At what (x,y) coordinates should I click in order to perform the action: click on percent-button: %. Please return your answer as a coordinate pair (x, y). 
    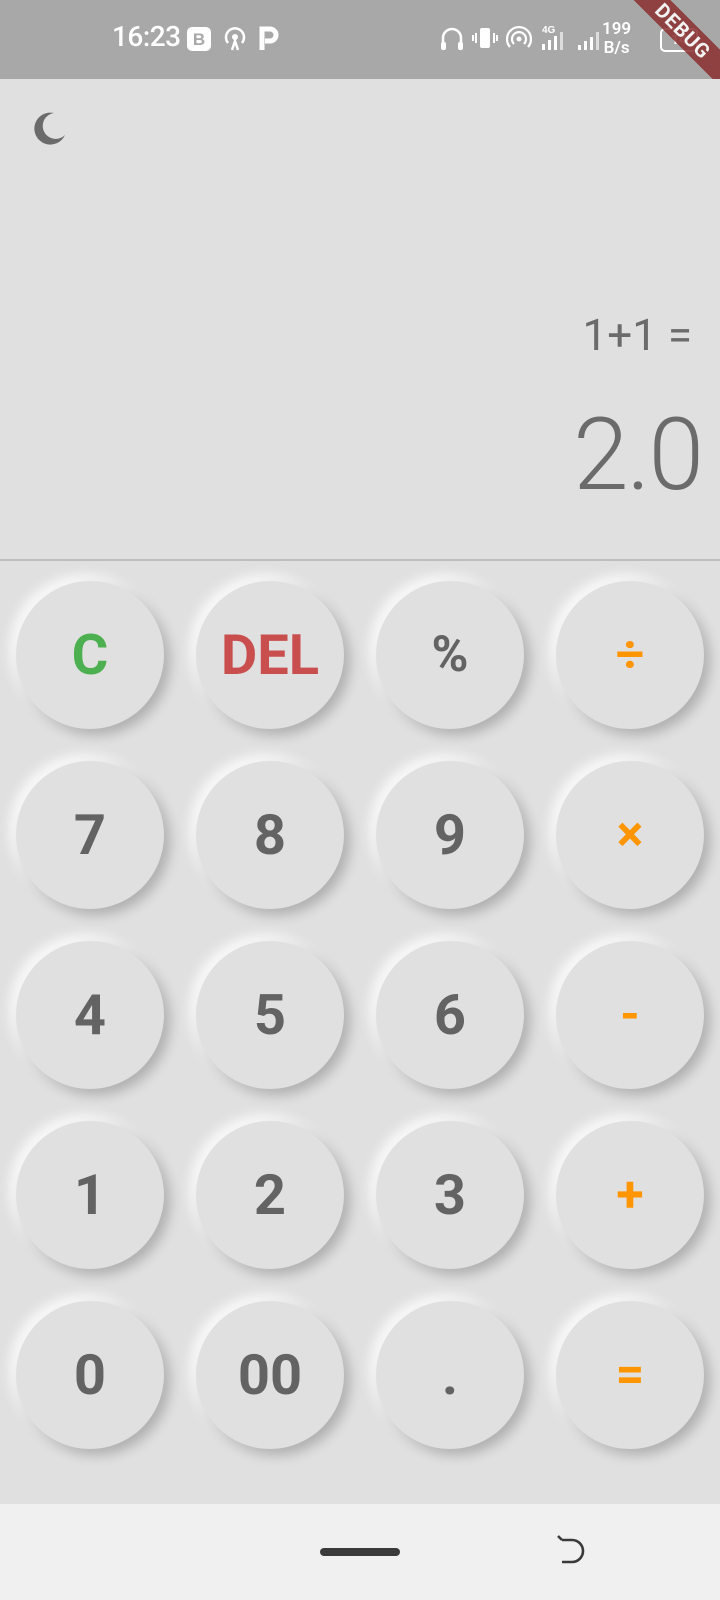
    Looking at the image, I should click on (450, 655).